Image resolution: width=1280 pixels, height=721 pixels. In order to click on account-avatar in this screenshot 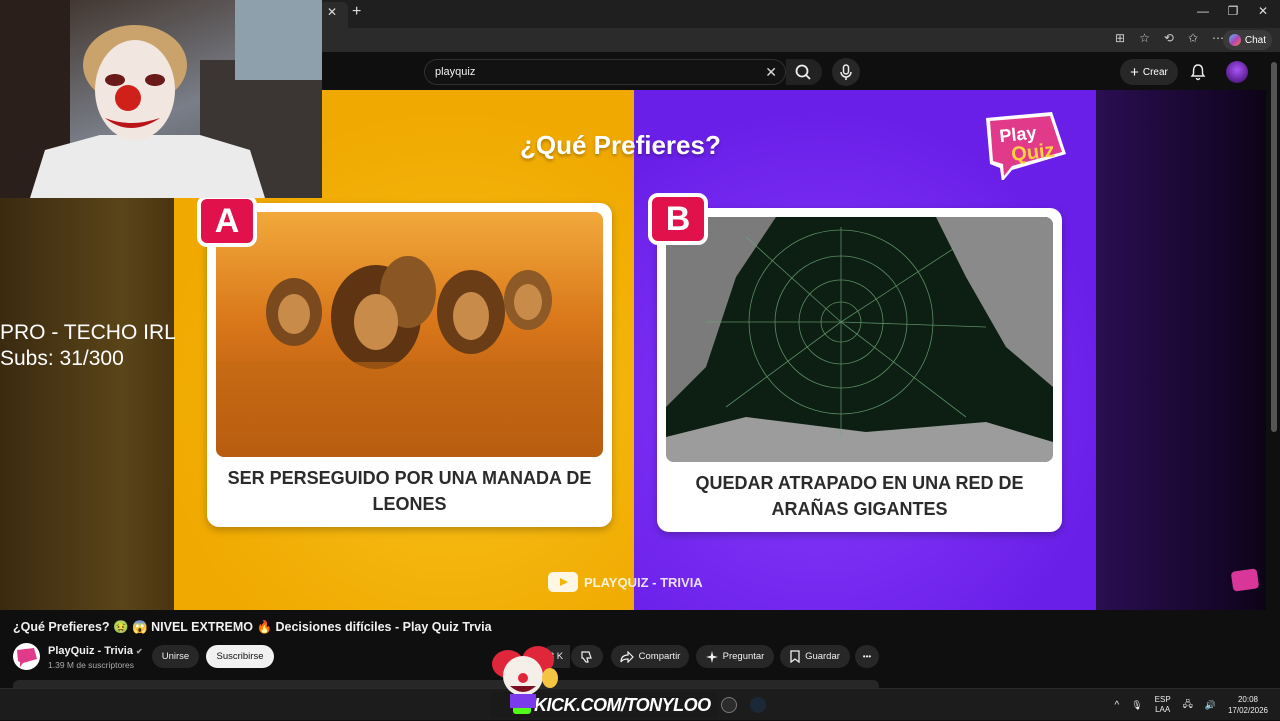, I will do `click(1237, 72)`.